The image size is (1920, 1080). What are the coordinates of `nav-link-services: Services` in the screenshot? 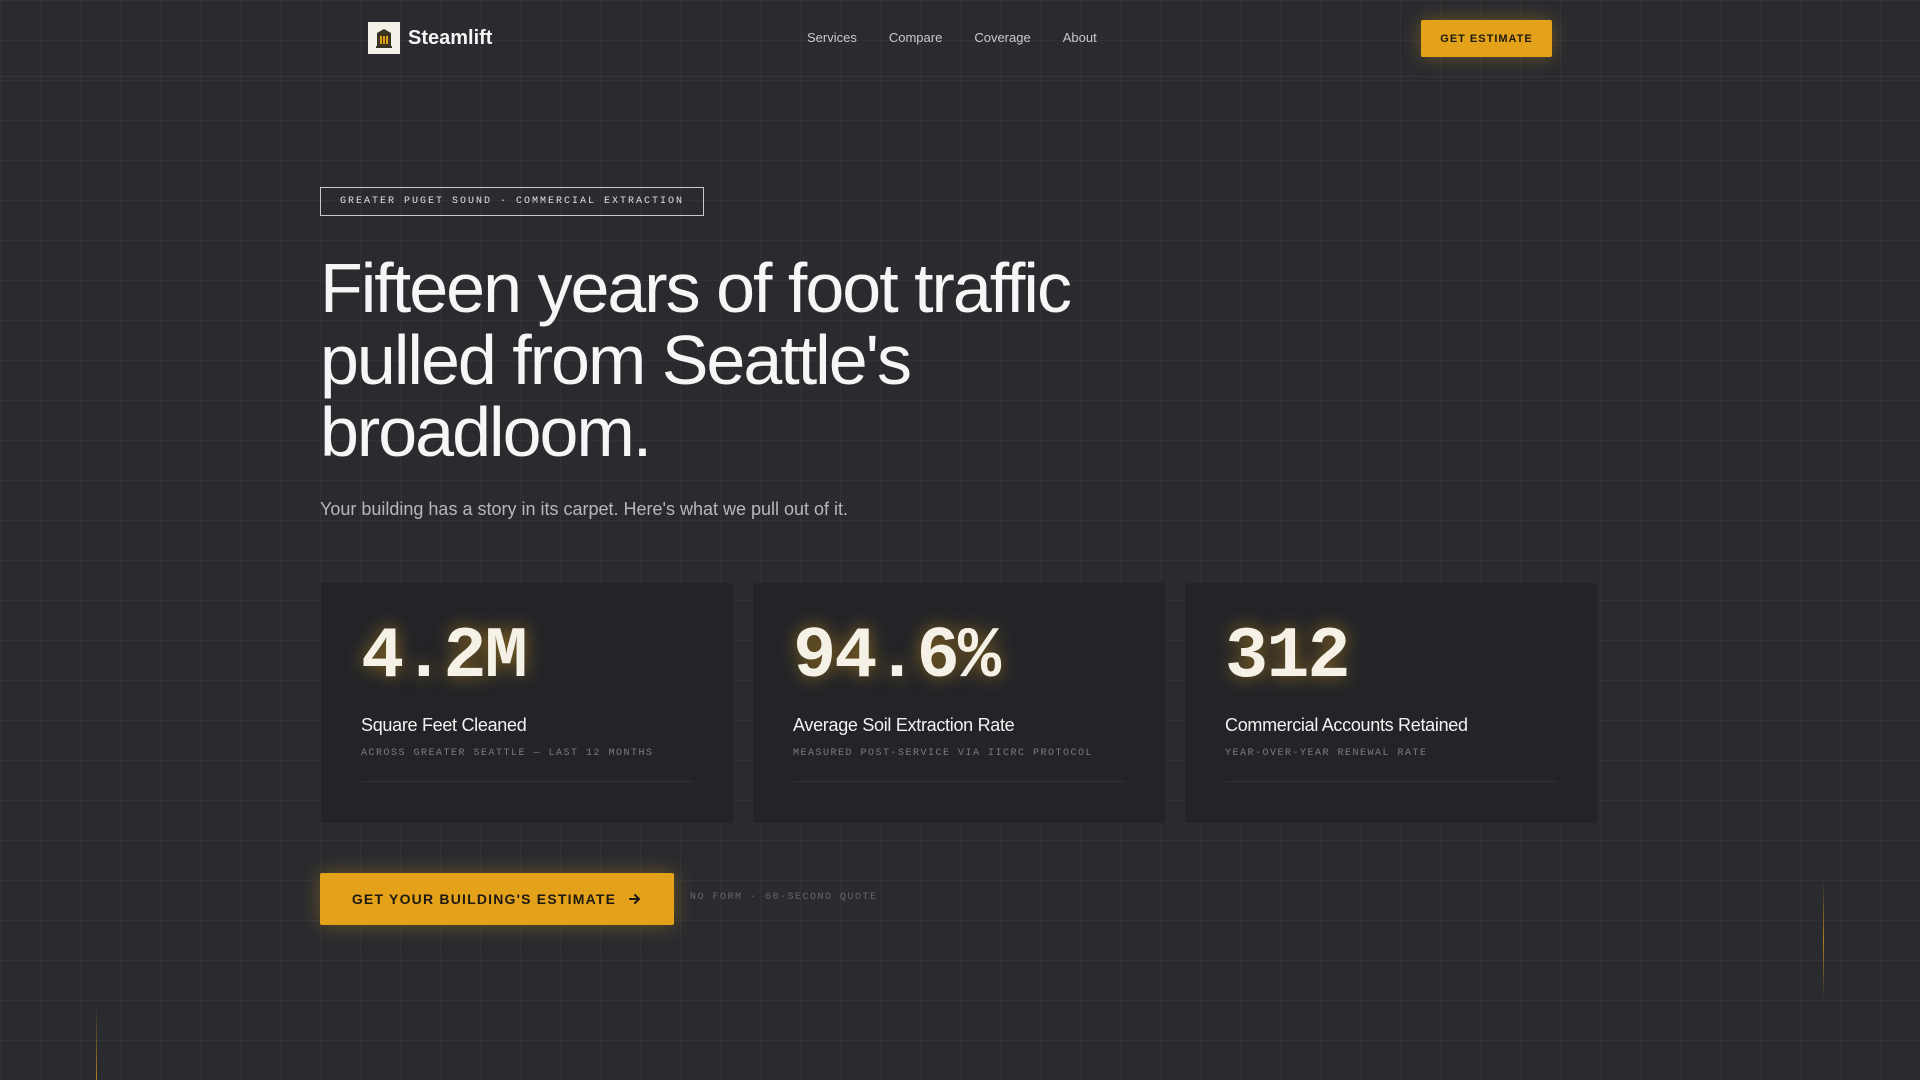 It's located at (832, 37).